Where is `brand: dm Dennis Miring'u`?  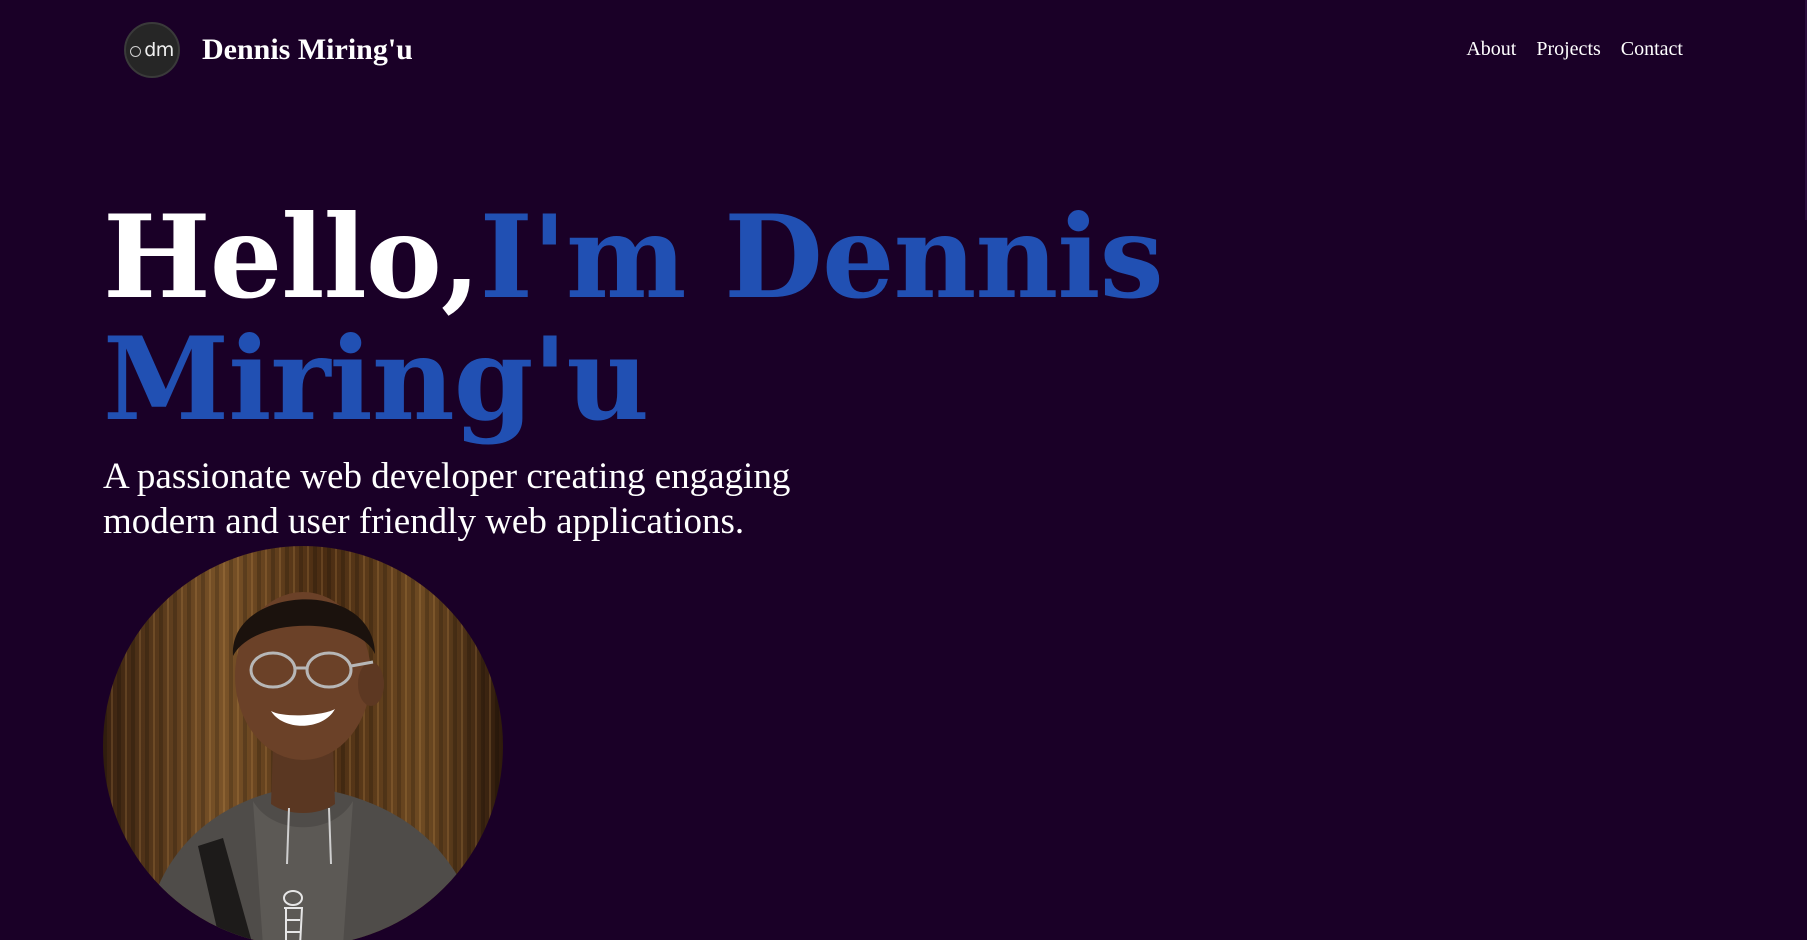 brand: dm Dennis Miring'u is located at coordinates (268, 50).